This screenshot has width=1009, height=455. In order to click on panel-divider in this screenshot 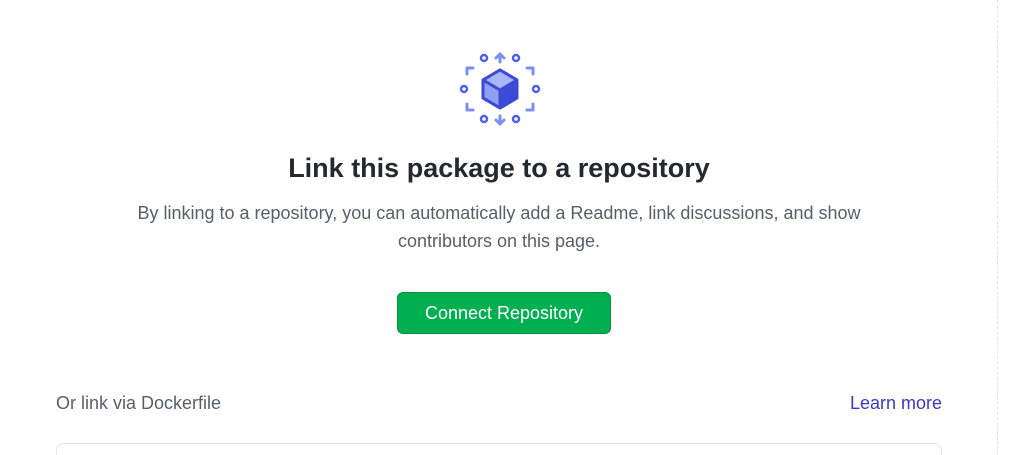, I will do `click(997, 227)`.